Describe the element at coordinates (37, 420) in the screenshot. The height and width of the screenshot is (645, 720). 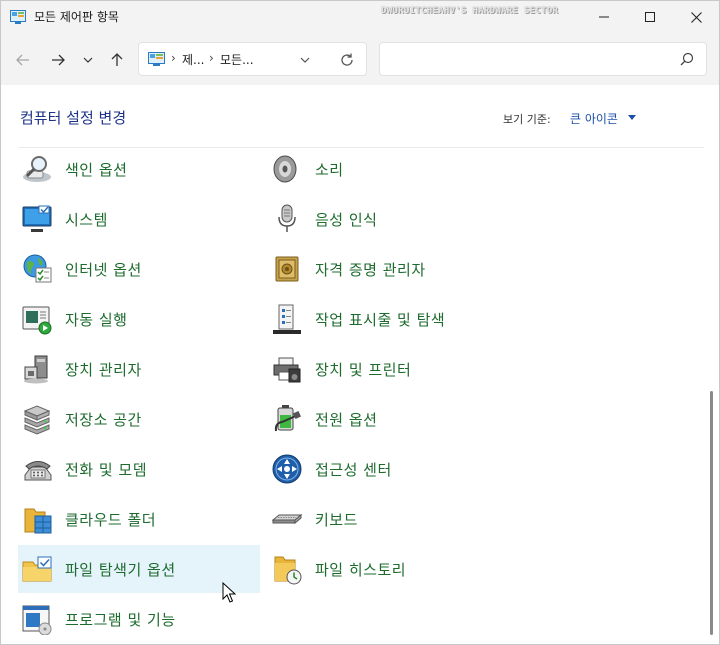
I see `storage-spaces-icon` at that location.